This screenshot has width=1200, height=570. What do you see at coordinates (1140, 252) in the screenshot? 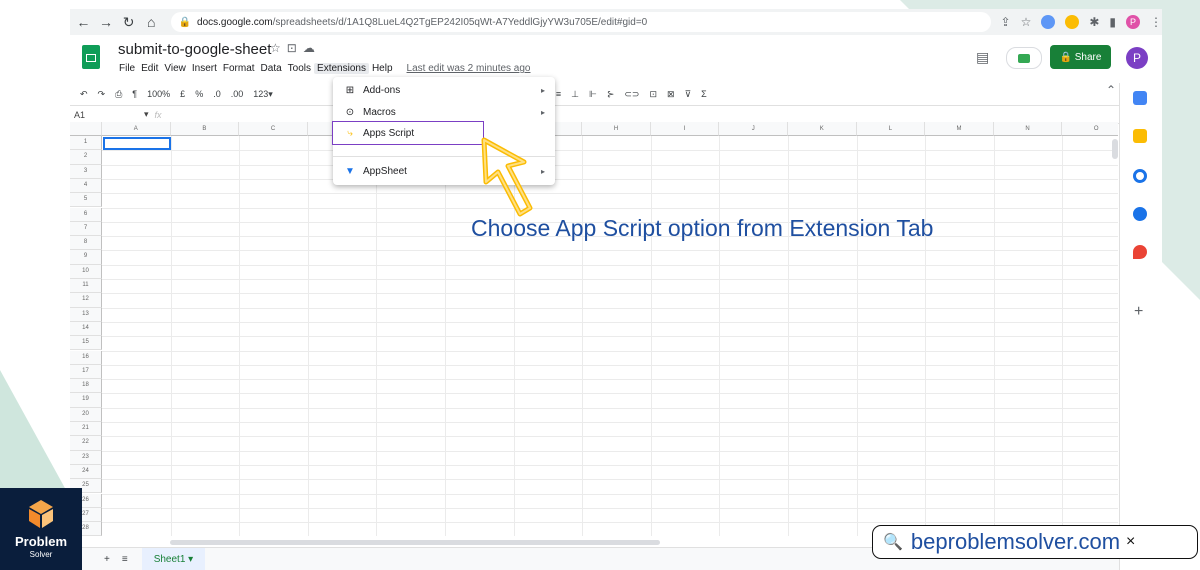
I see `maps-icon` at bounding box center [1140, 252].